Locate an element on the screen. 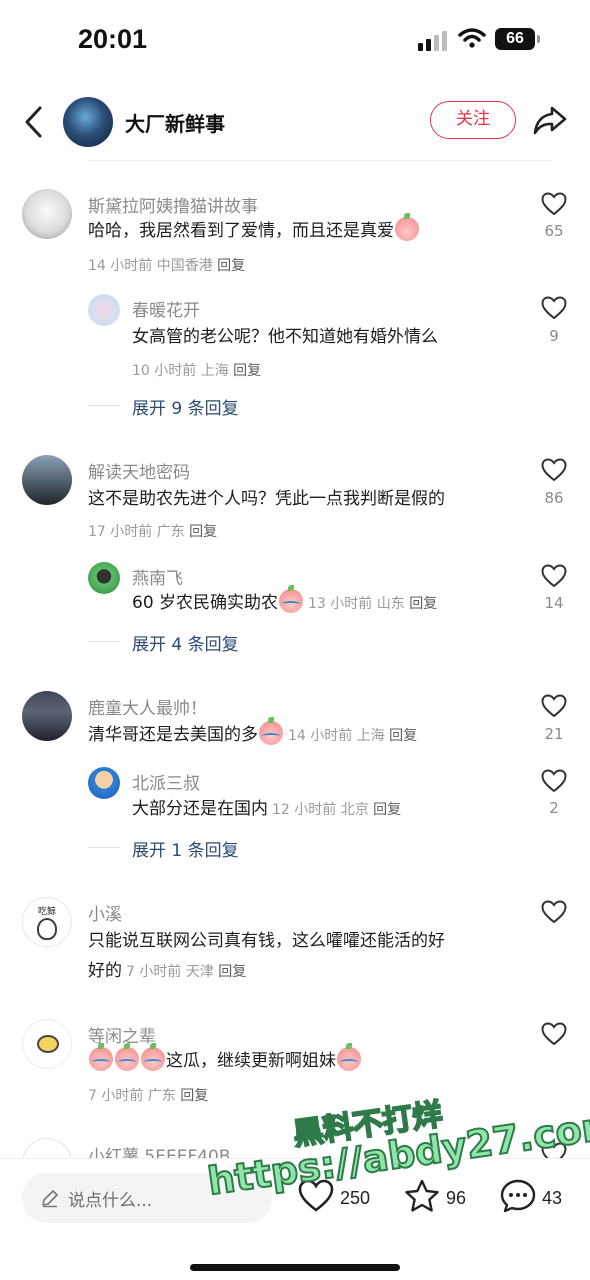 Image resolution: width=590 pixels, height=1280 pixels. comment-author: 小溪 is located at coordinates (105, 912).